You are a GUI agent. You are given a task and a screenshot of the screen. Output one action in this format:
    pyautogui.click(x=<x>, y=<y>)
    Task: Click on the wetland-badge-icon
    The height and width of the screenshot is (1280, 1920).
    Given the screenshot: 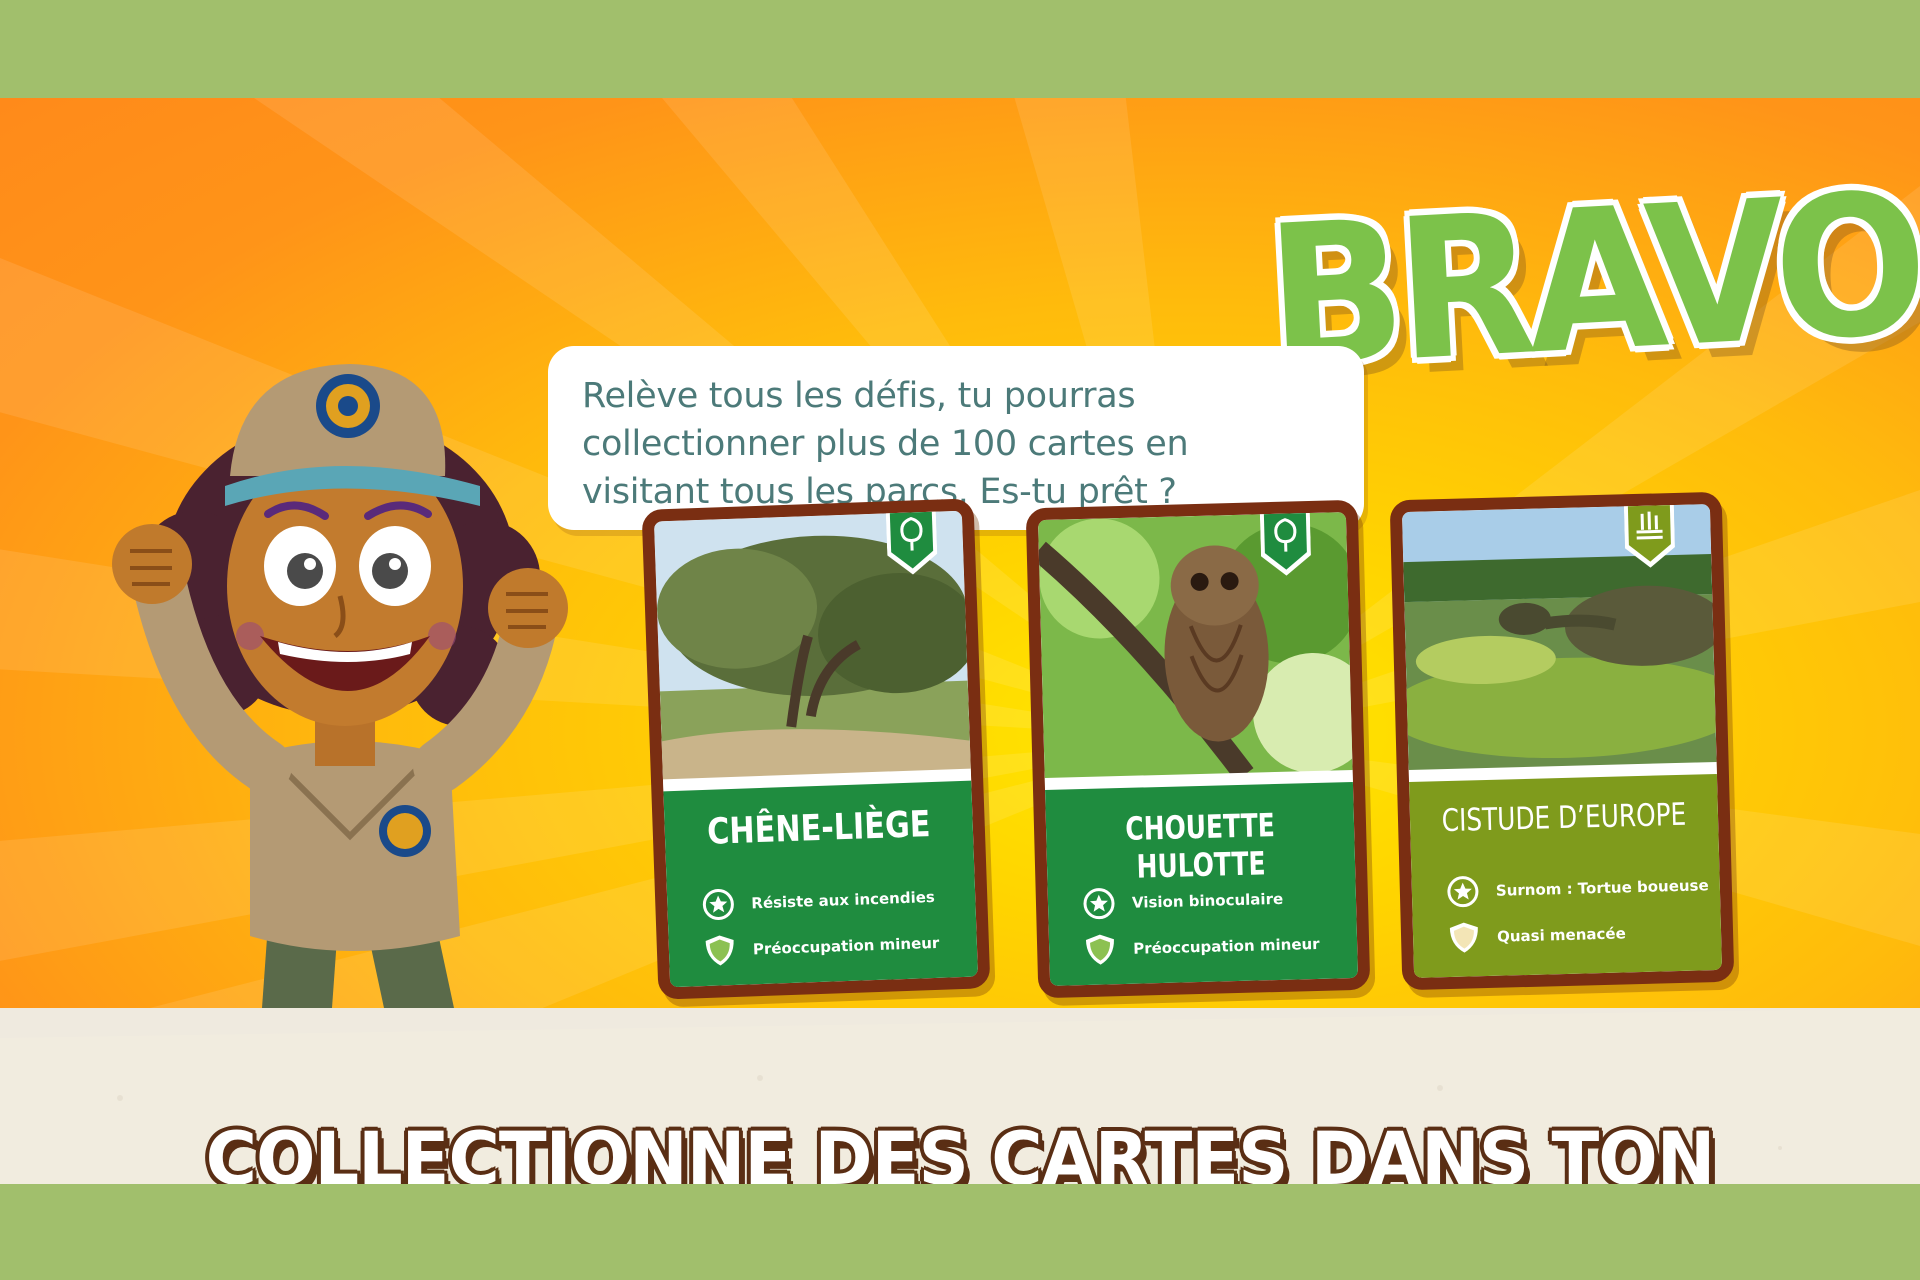 What is the action you would take?
    pyautogui.click(x=1649, y=534)
    